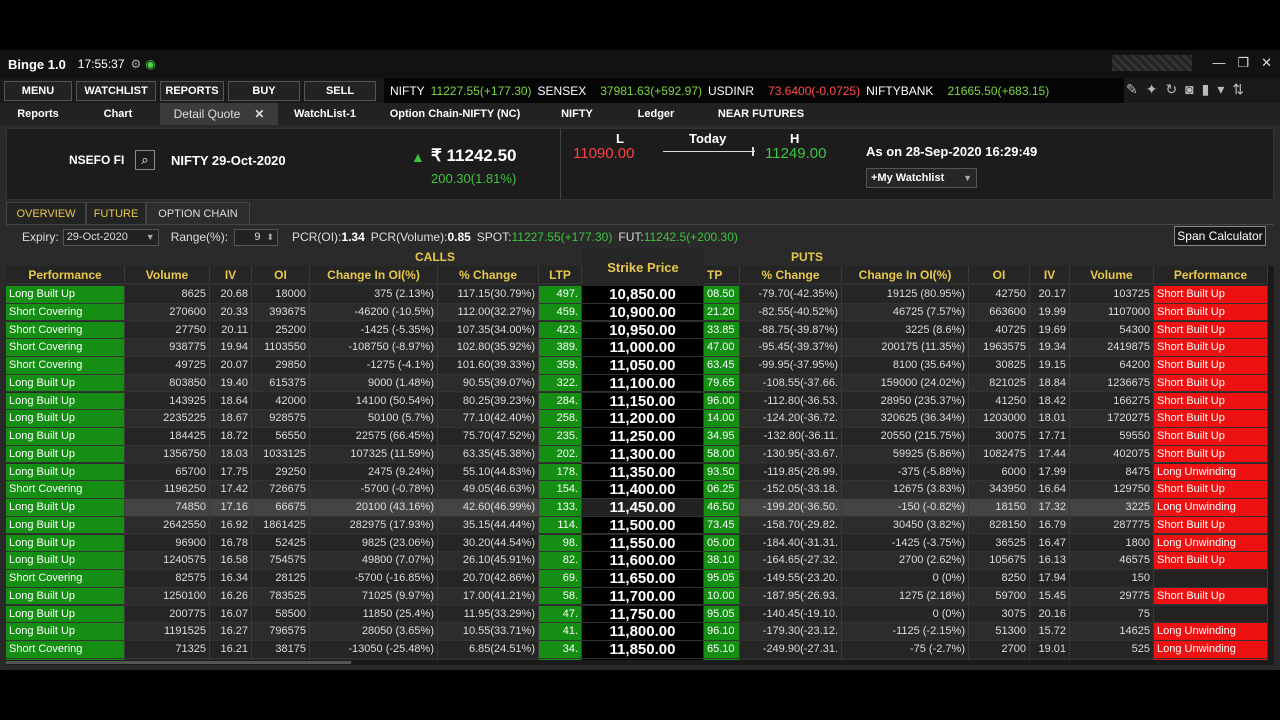 This screenshot has height=720, width=1280. I want to click on cell-calls-oi: 42000, so click(281, 401).